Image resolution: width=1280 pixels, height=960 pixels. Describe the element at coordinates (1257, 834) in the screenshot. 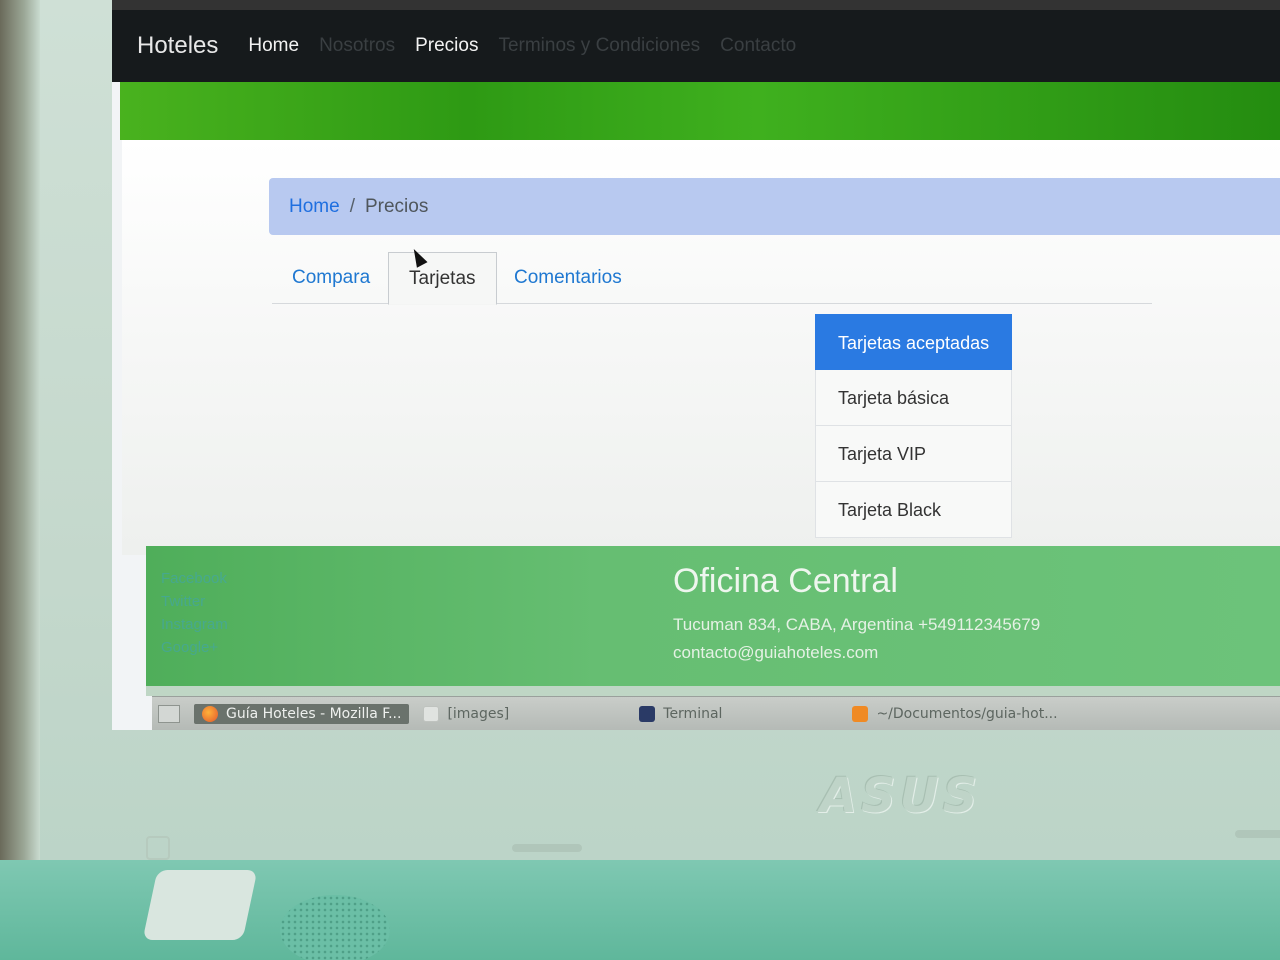

I see `bezel-slot-right` at that location.